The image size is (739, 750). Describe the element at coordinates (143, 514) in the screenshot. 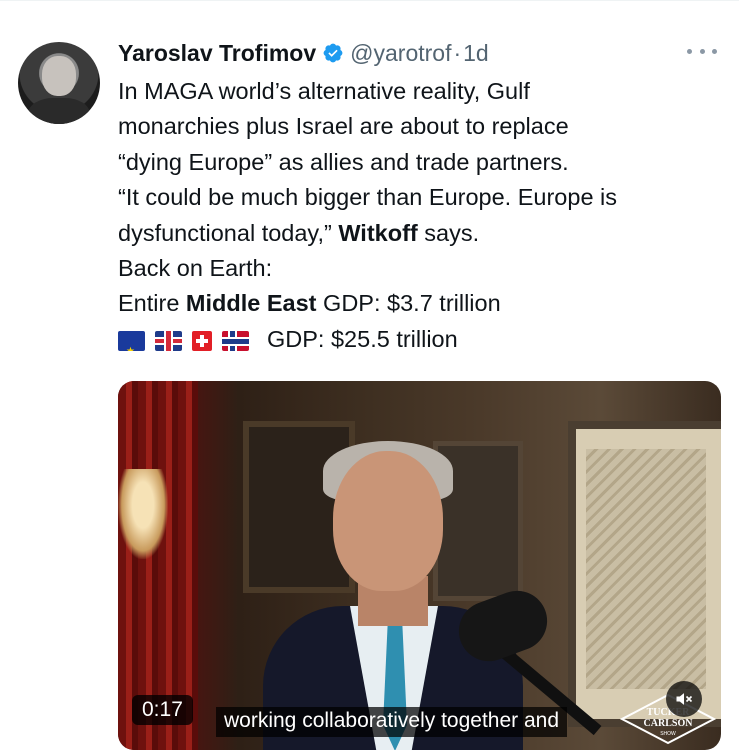

I see `video-background-lamp` at that location.